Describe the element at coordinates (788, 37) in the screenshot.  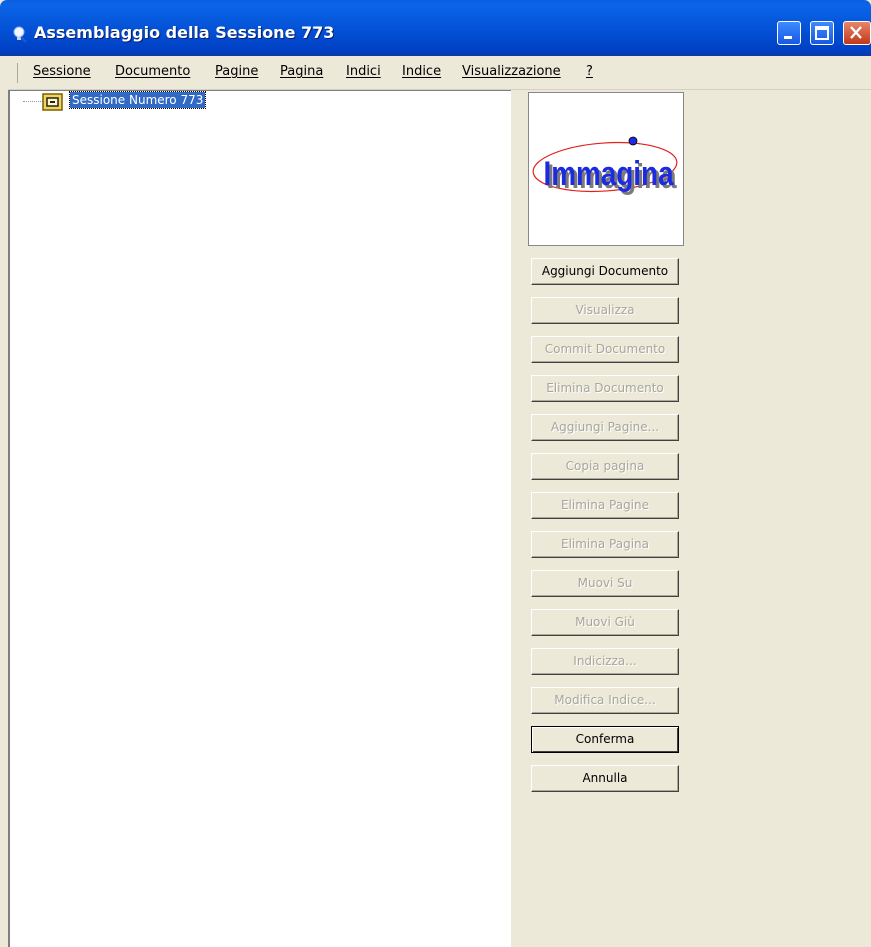
I see `minimize-icon` at that location.